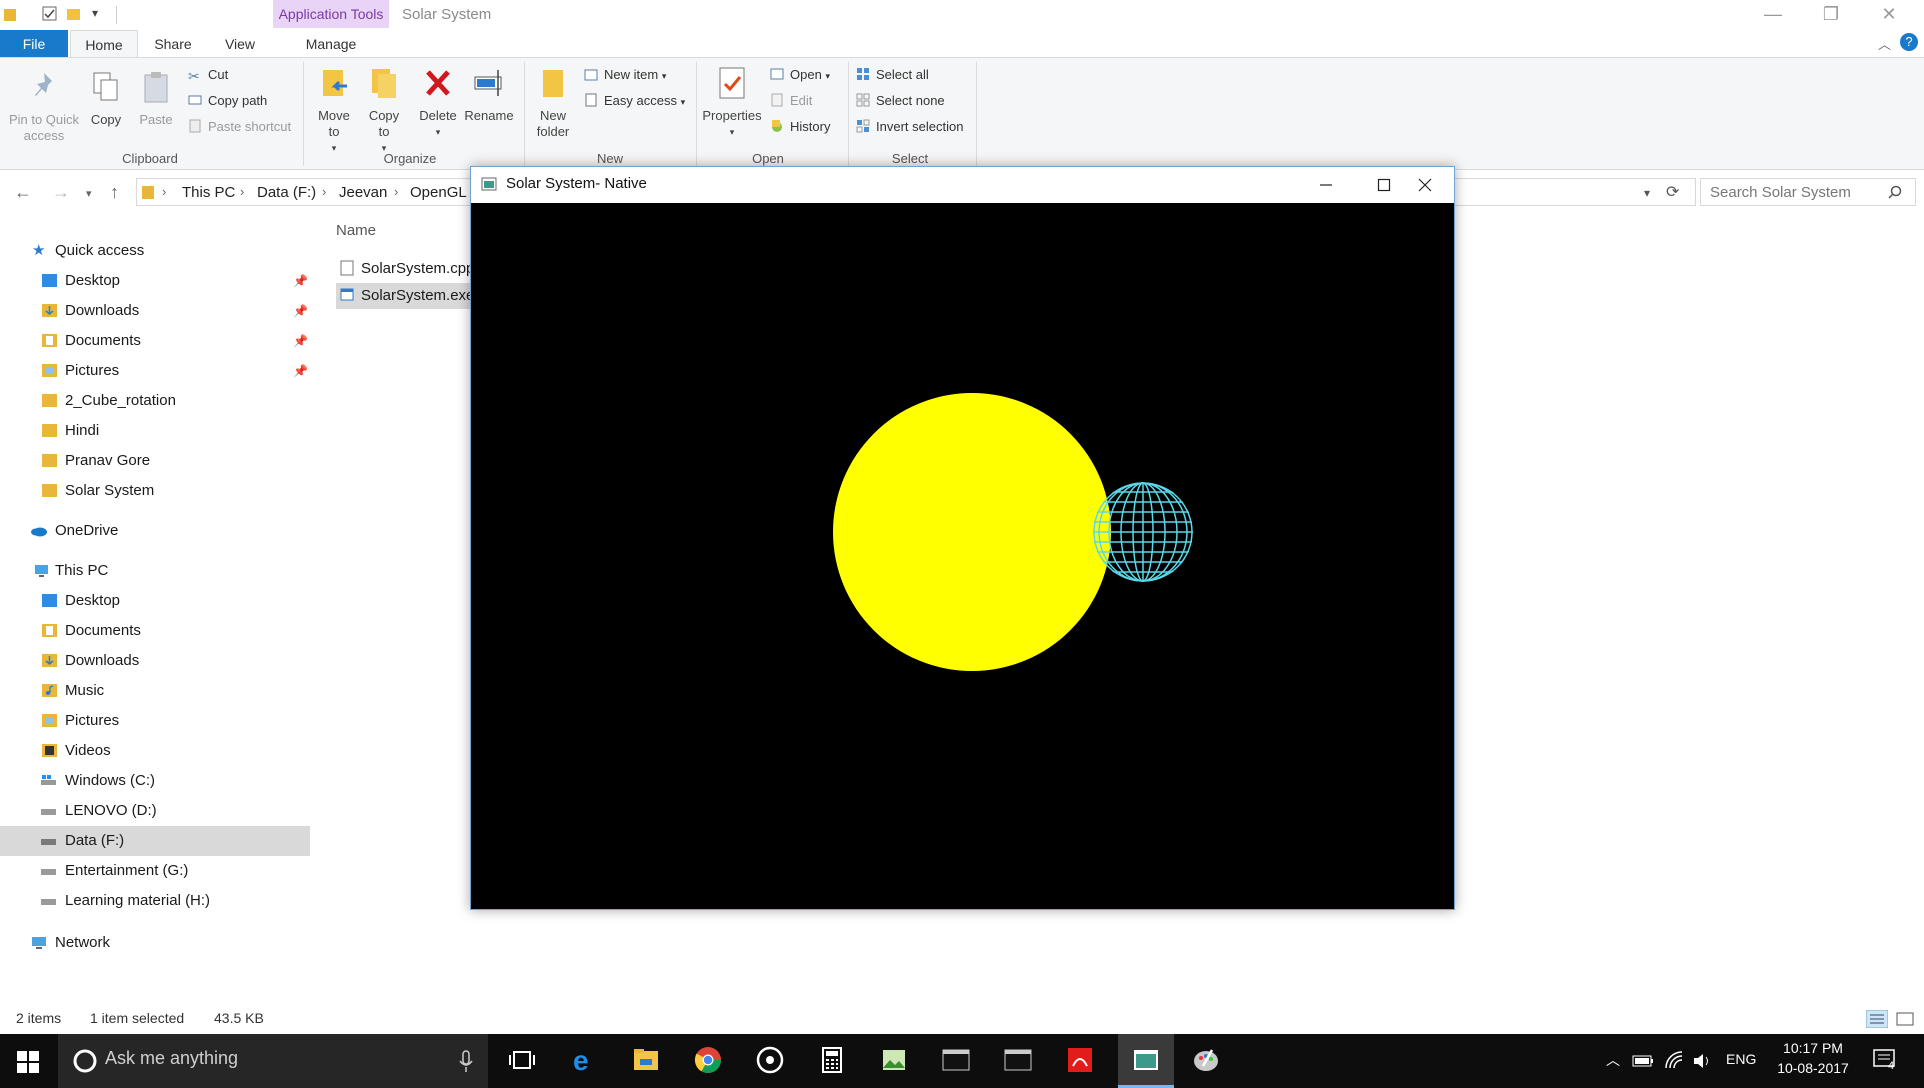 Image resolution: width=1924 pixels, height=1088 pixels. I want to click on clock-time: 10:17 PM, so click(1813, 1048).